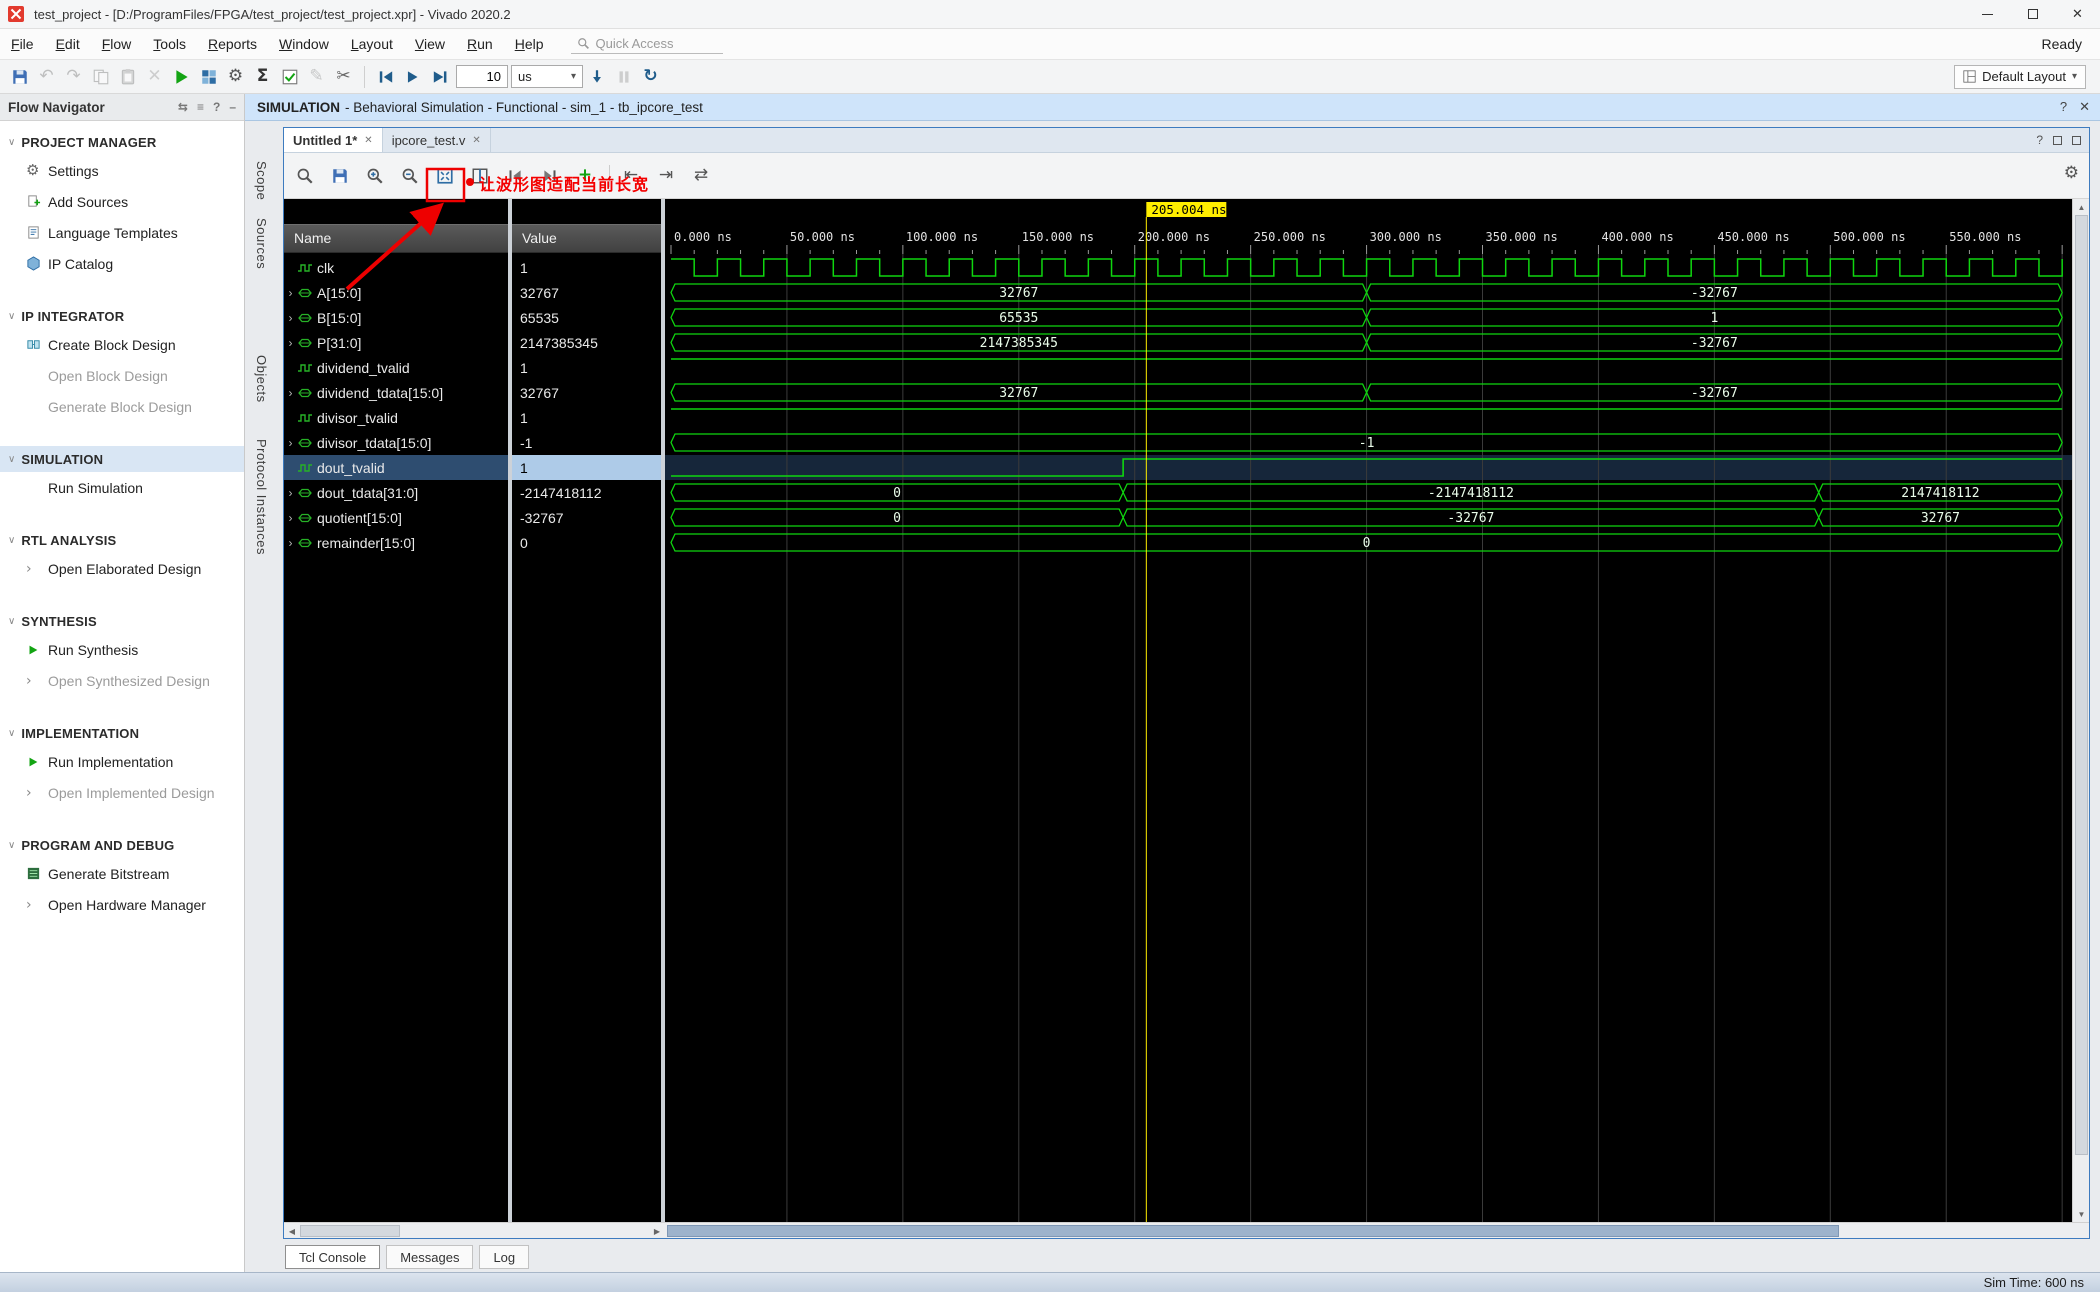 The height and width of the screenshot is (1292, 2100). Describe the element at coordinates (375, 176) in the screenshot. I see `zoom-in-icon` at that location.